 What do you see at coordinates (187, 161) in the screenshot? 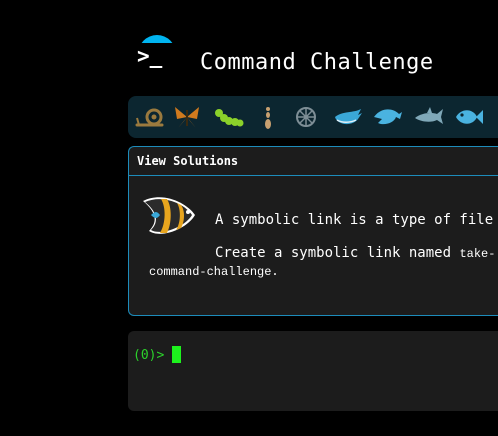
I see `view-solutions-link: View Solutions` at bounding box center [187, 161].